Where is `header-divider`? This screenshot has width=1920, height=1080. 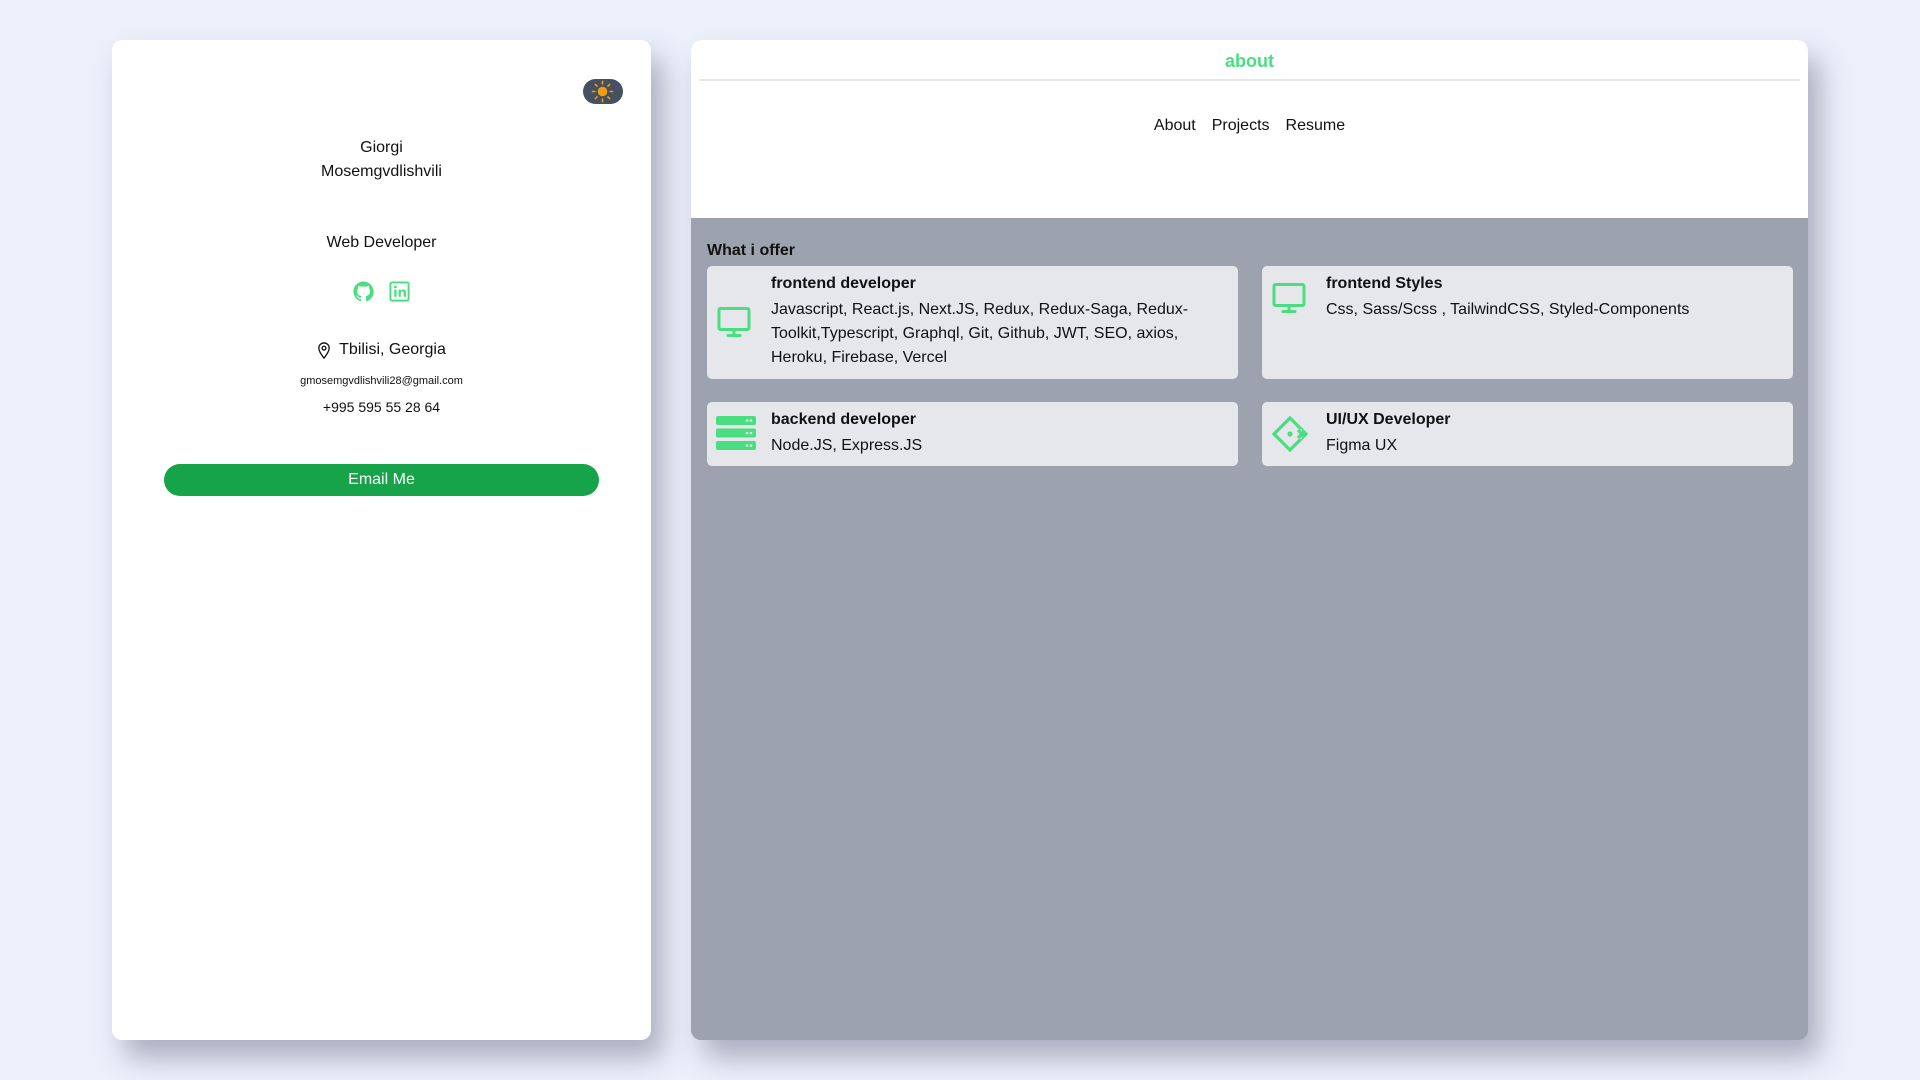 header-divider is located at coordinates (1249, 80).